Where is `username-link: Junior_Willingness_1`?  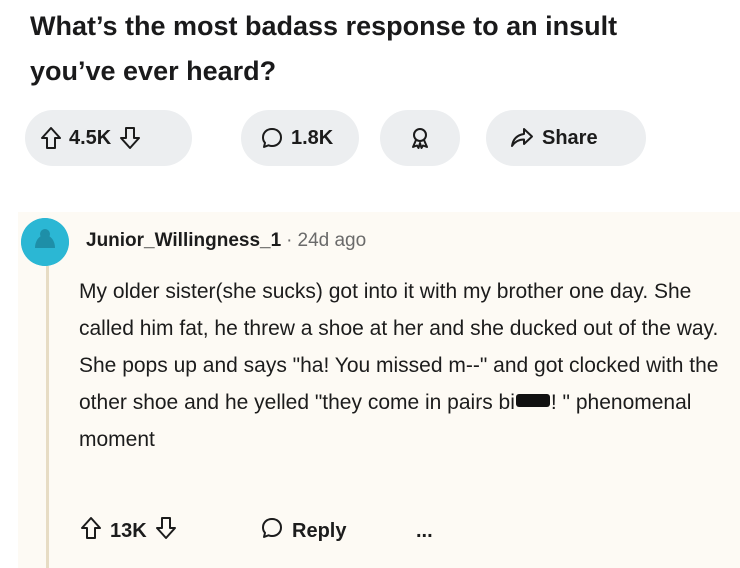
username-link: Junior_Willingness_1 is located at coordinates (183, 240).